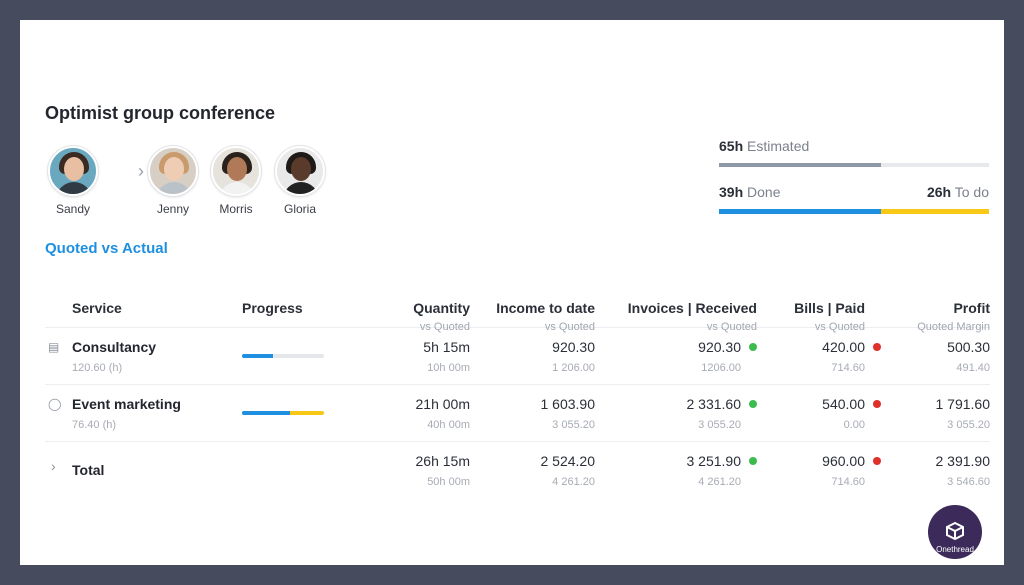 The width and height of the screenshot is (1024, 585). What do you see at coordinates (568, 413) in the screenshot?
I see `income-cell: 1 603.90 3 055.20` at bounding box center [568, 413].